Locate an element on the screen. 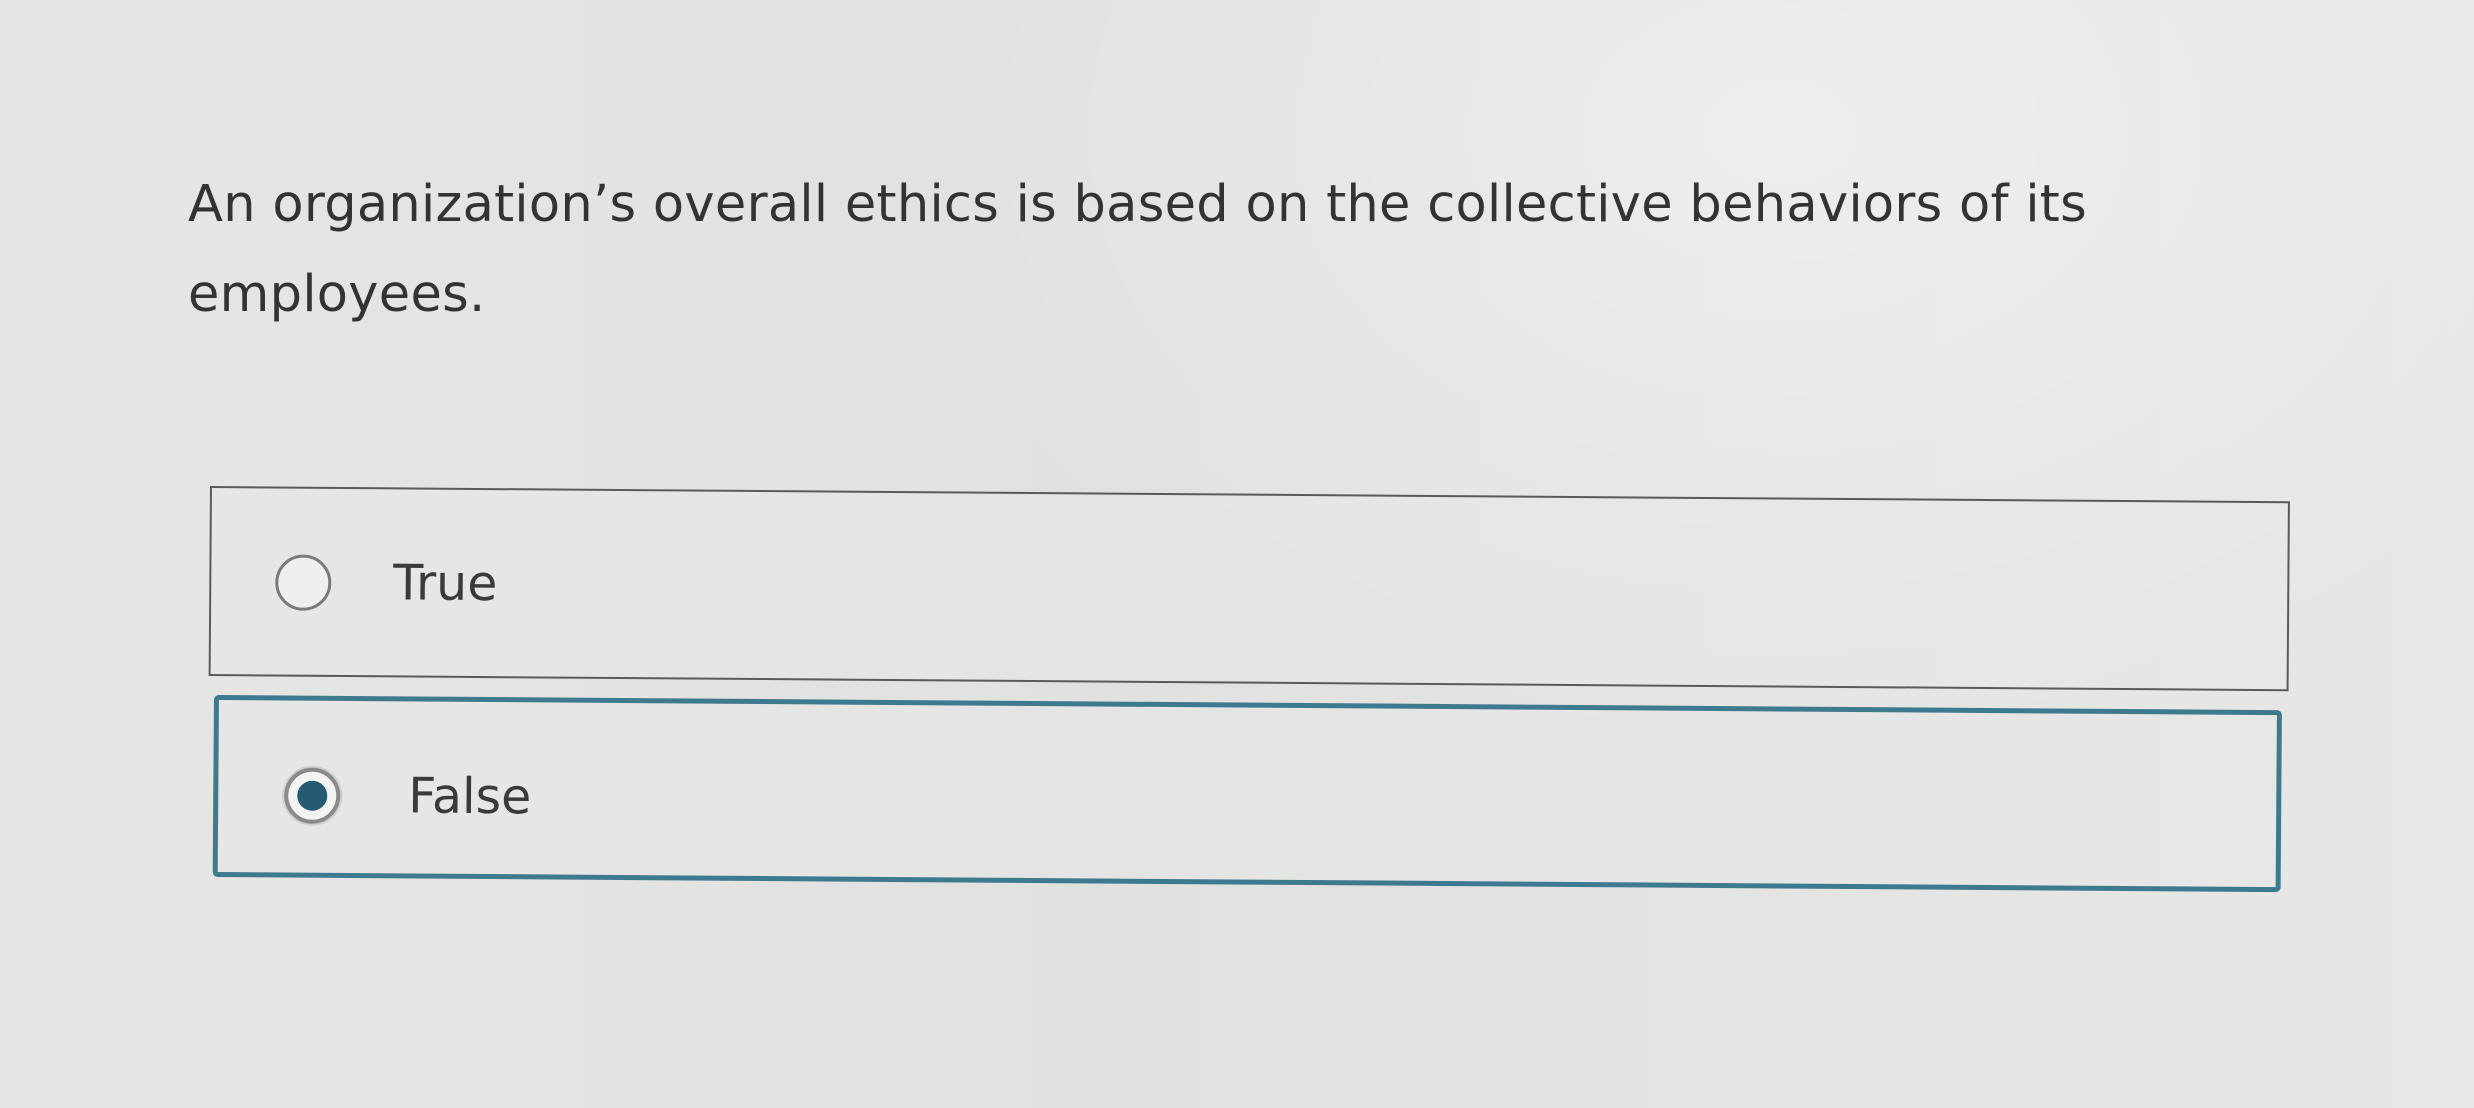 The image size is (2474, 1108). radio-unchecked-icon is located at coordinates (303, 582).